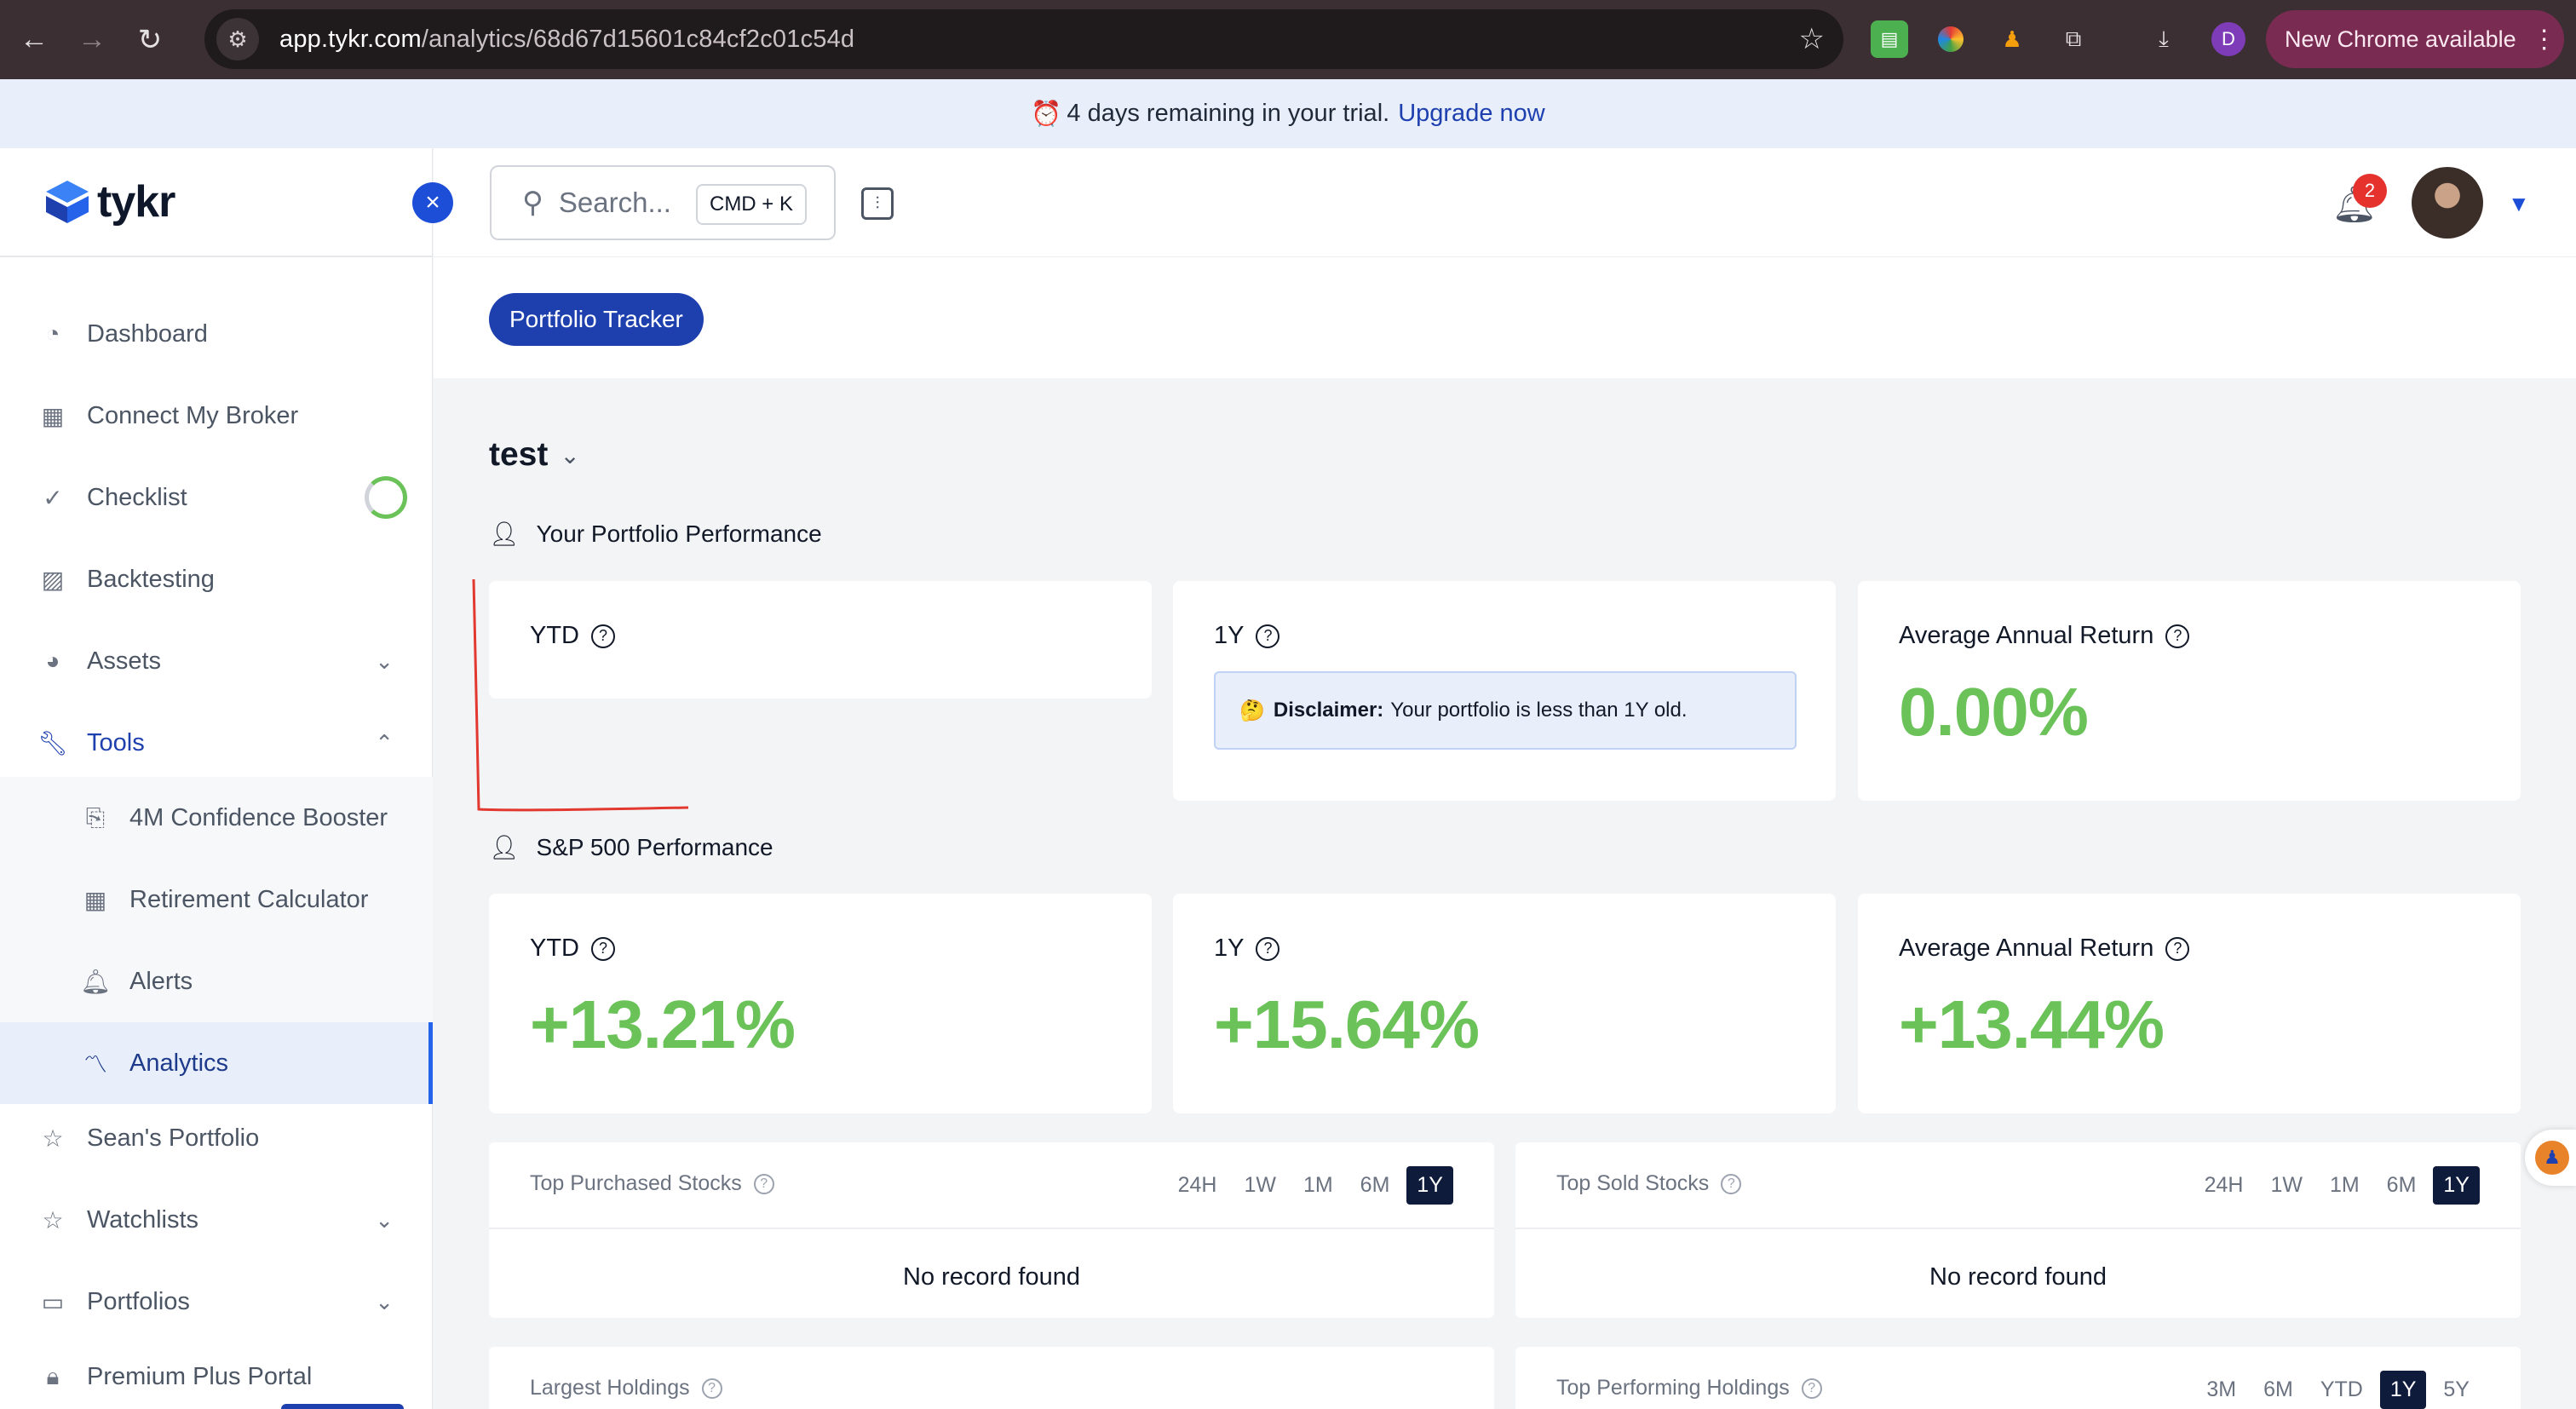 This screenshot has width=2576, height=1409. What do you see at coordinates (2073, 39) in the screenshot?
I see `extensions-puzzle-icon: ⧉` at bounding box center [2073, 39].